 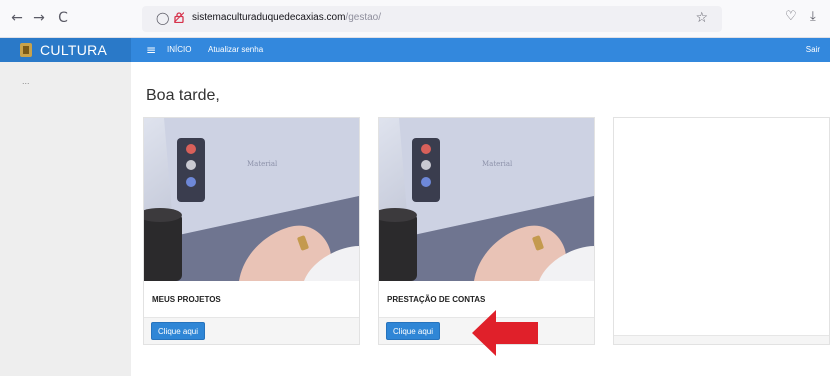 I want to click on download-icon: ⤓, so click(x=813, y=16).